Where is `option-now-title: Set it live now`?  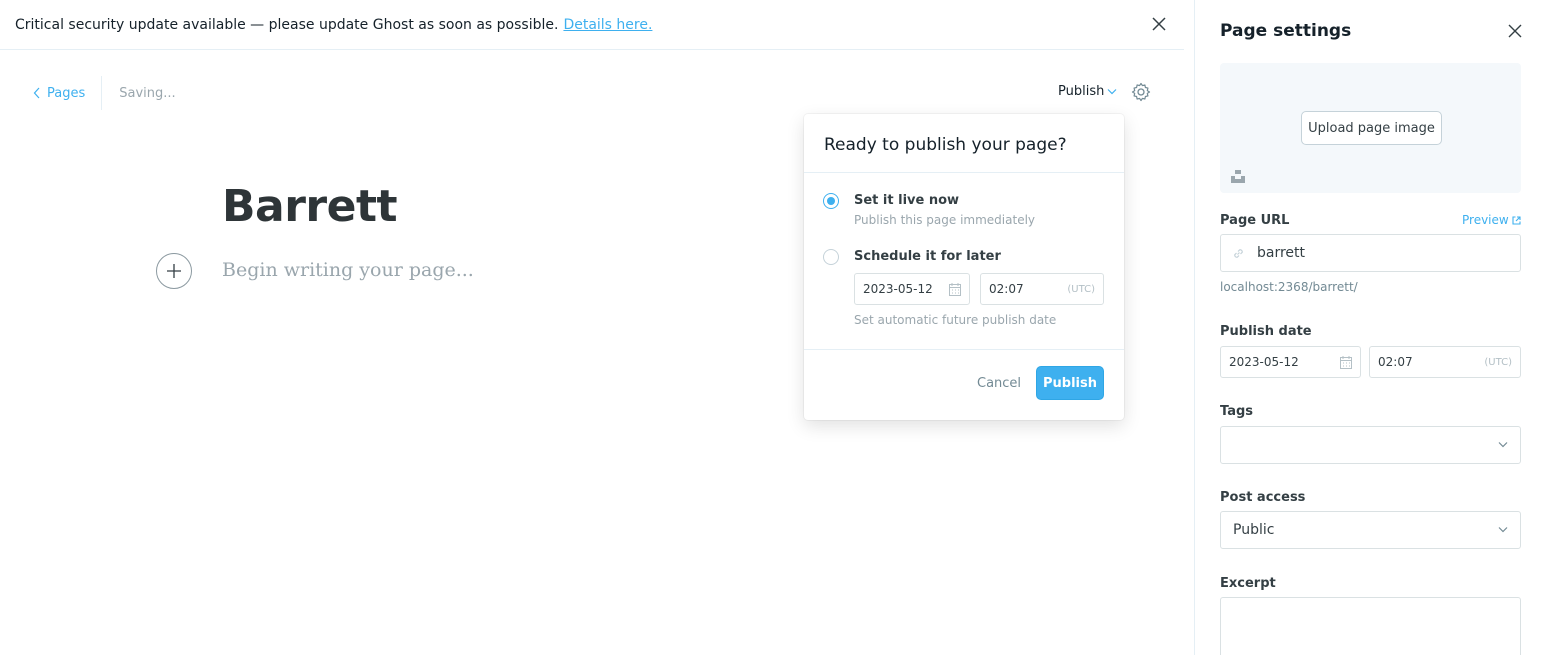 option-now-title: Set it live now is located at coordinates (906, 200).